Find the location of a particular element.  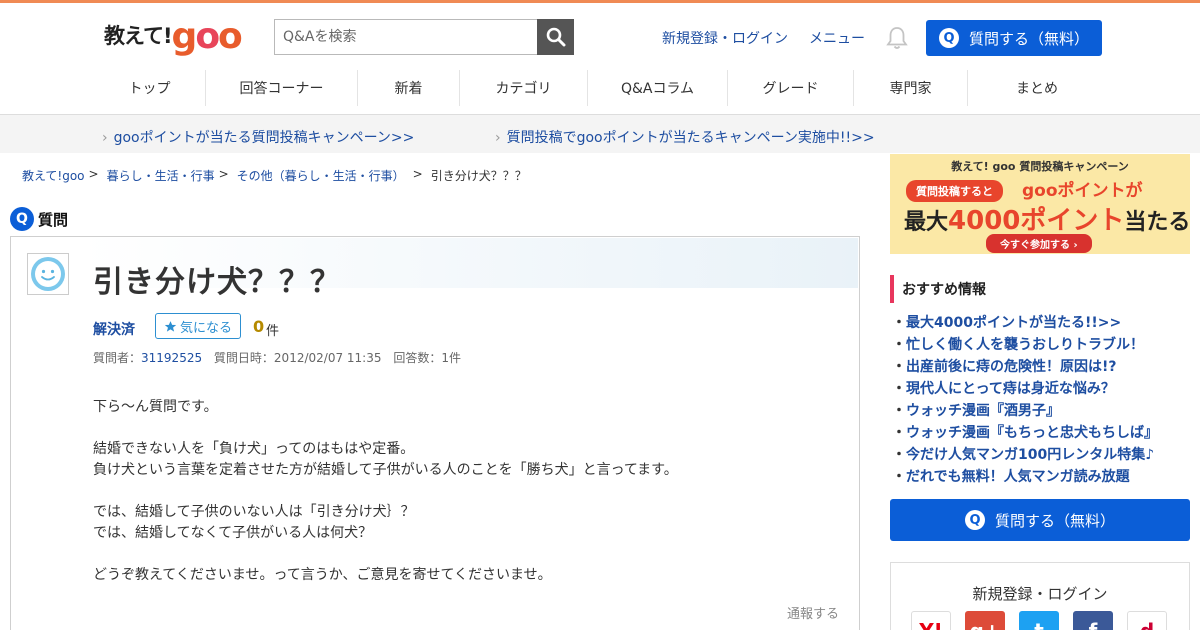

banner-pill: 質問投稿すると is located at coordinates (954, 191).